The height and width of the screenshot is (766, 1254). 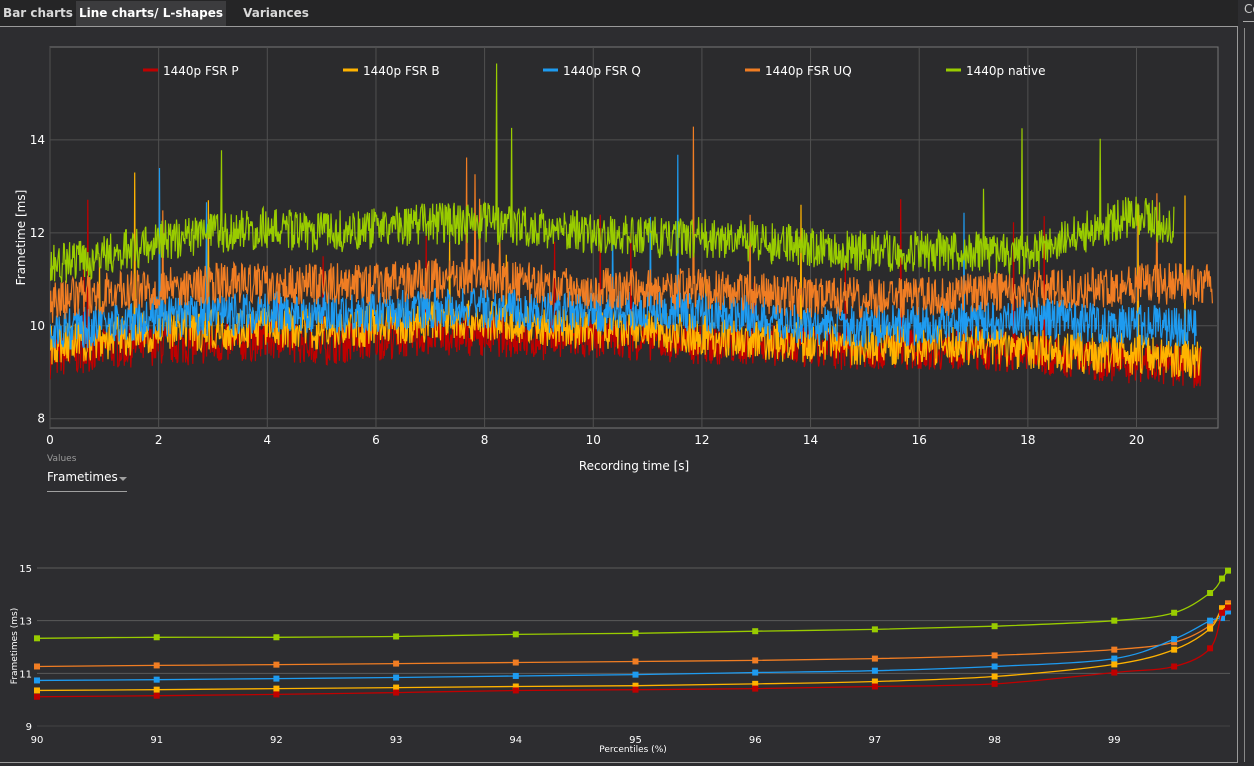 I want to click on x-tick-label: 93, so click(x=396, y=740).